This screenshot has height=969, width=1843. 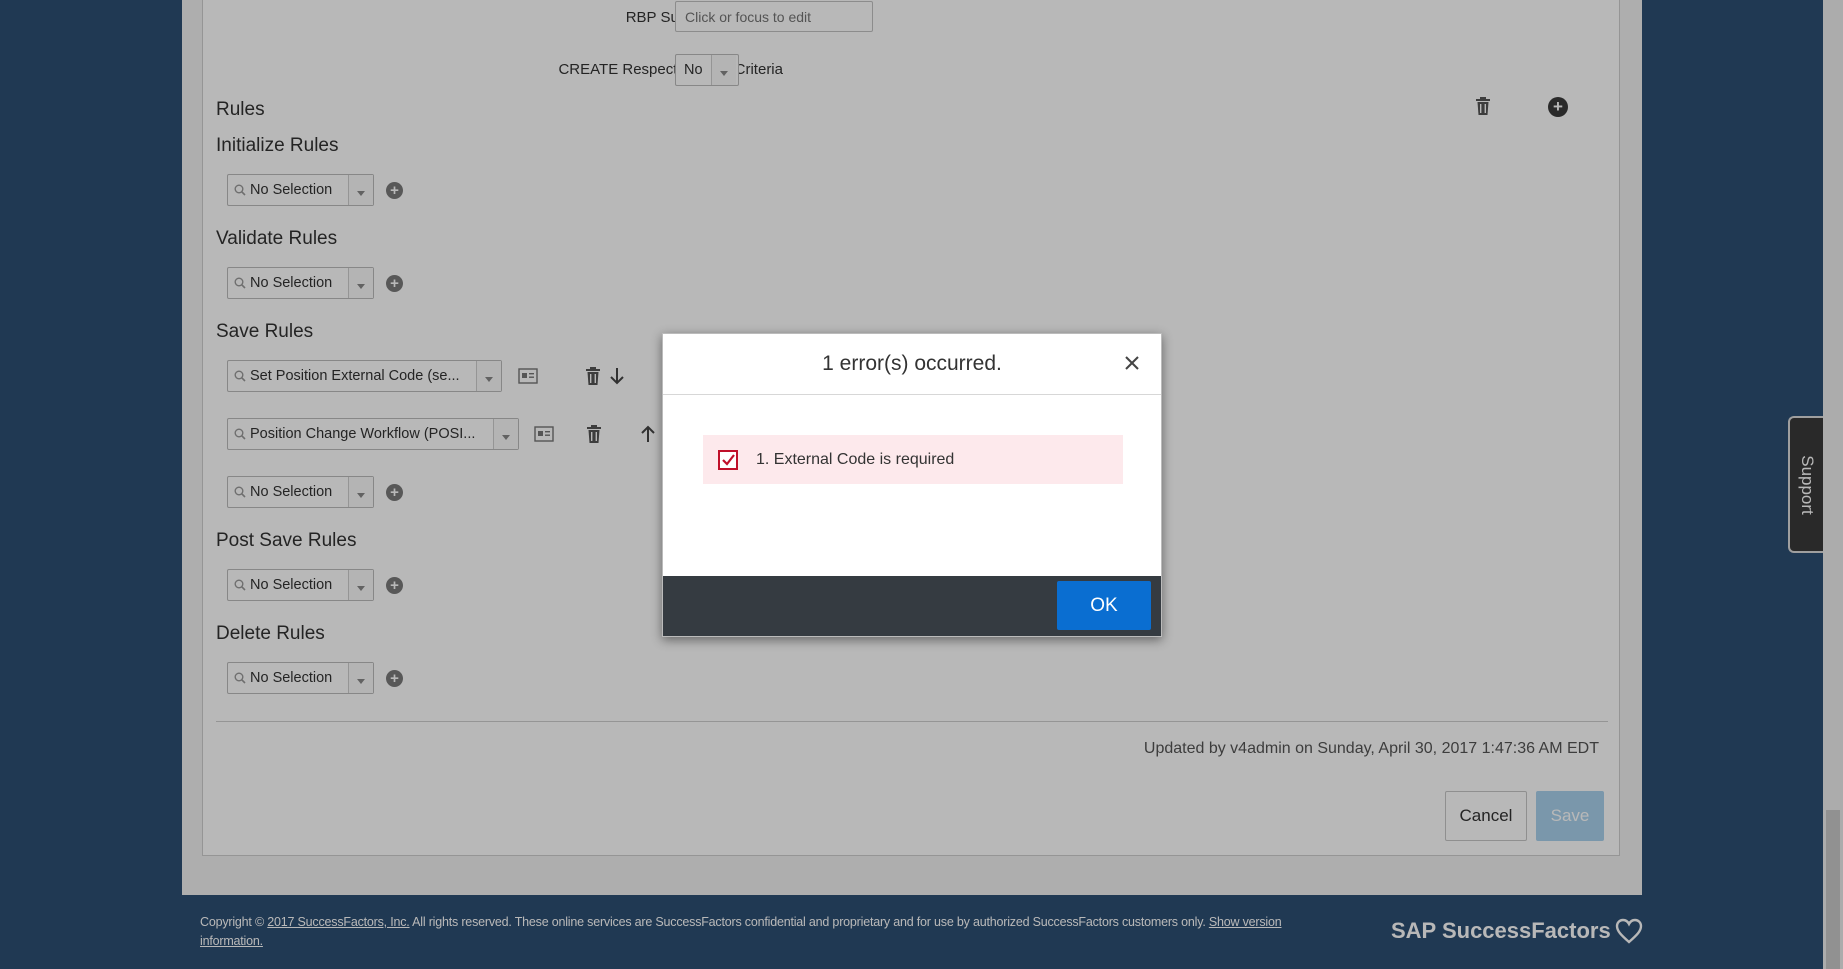 I want to click on close-icon, so click(x=1132, y=363).